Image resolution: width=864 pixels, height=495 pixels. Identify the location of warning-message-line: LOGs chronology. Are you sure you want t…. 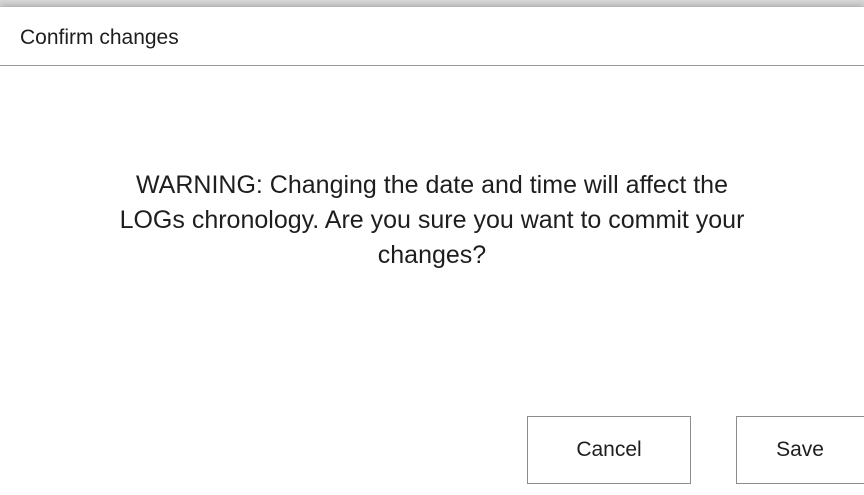
(432, 220).